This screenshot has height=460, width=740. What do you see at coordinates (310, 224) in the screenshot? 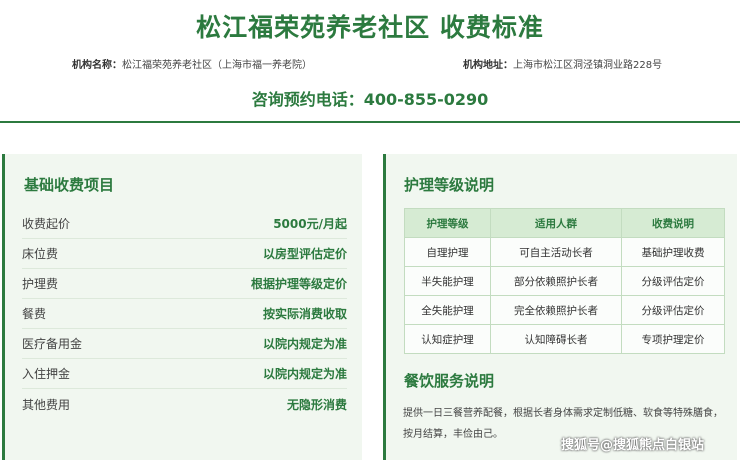
I see `fee-value: 5000元/月起` at bounding box center [310, 224].